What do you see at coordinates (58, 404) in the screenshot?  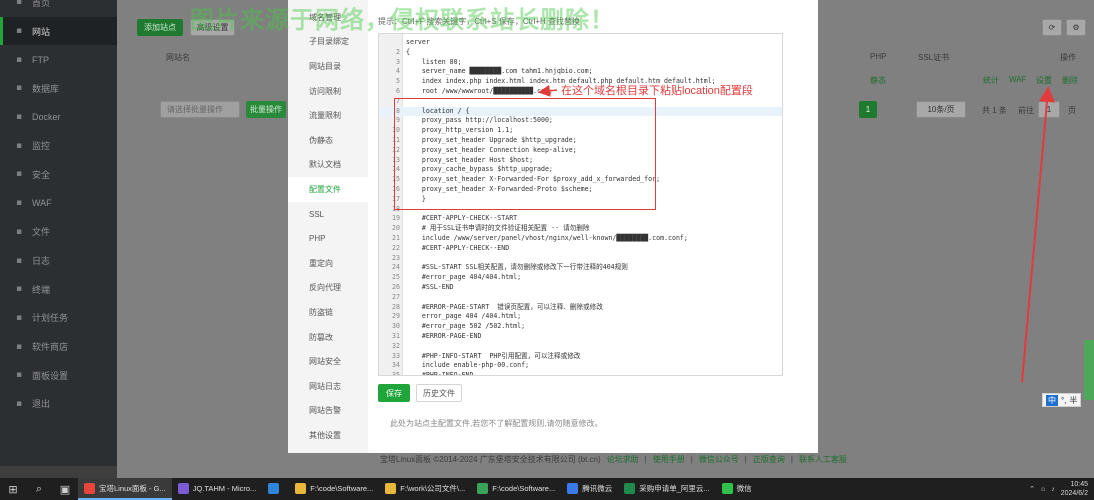 I see `sidebar-item: ▪ 退出` at bounding box center [58, 404].